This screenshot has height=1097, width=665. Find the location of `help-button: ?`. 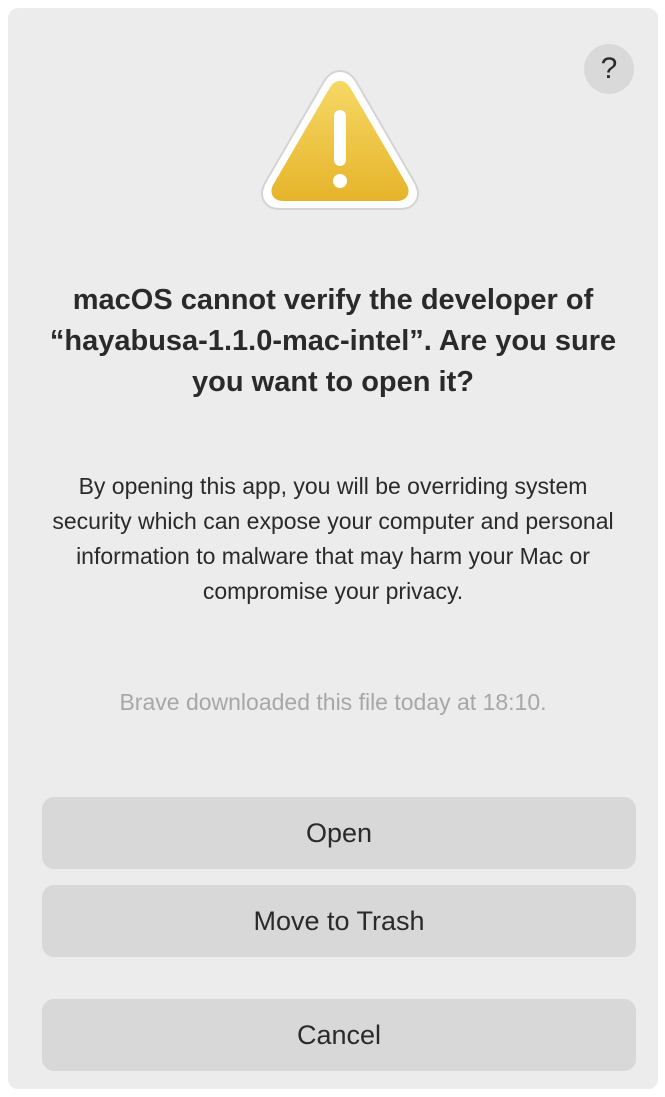

help-button: ? is located at coordinates (609, 69).